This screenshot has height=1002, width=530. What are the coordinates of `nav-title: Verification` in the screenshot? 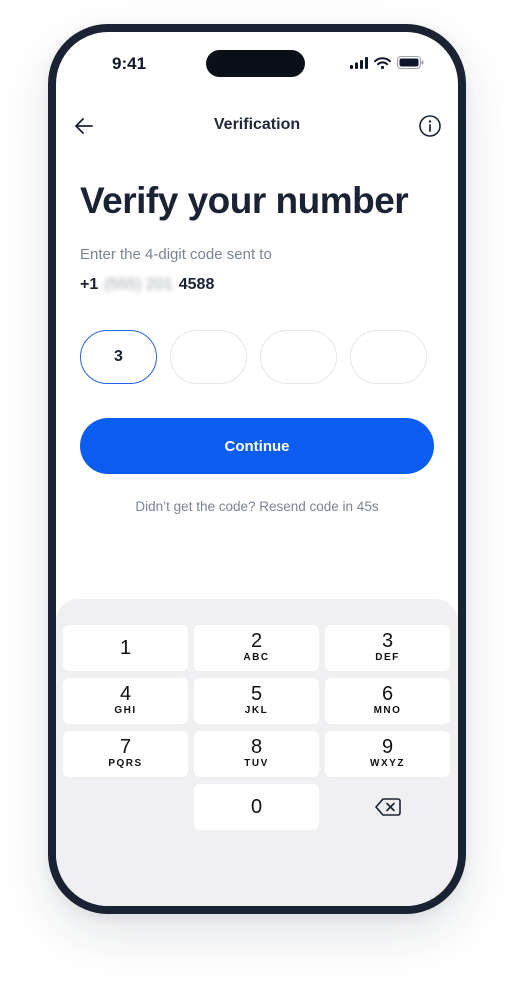 It's located at (257, 124).